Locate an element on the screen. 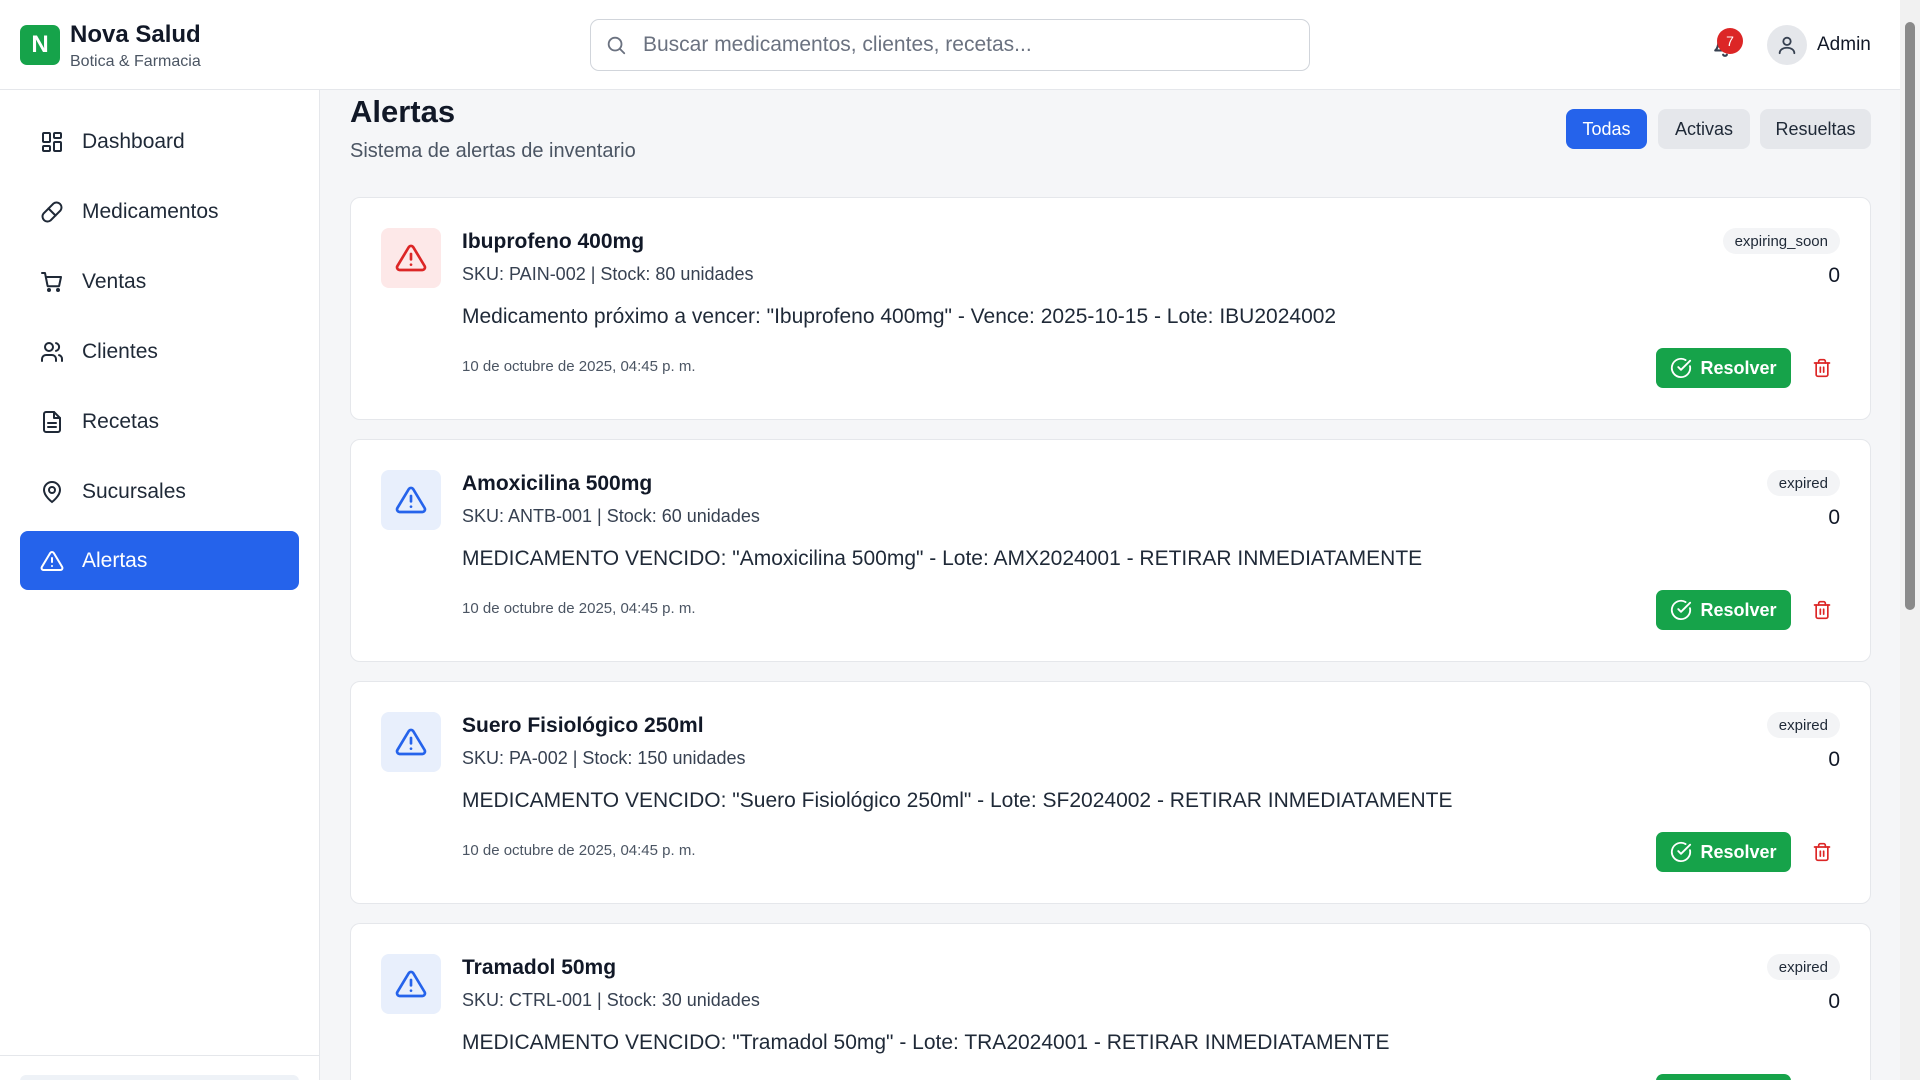 Image resolution: width=1920 pixels, height=1080 pixels. map-pin-icon is located at coordinates (52, 492).